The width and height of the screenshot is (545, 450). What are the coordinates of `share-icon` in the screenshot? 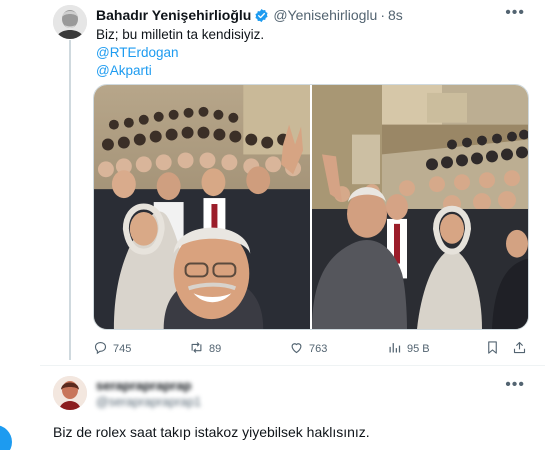 It's located at (519, 349).